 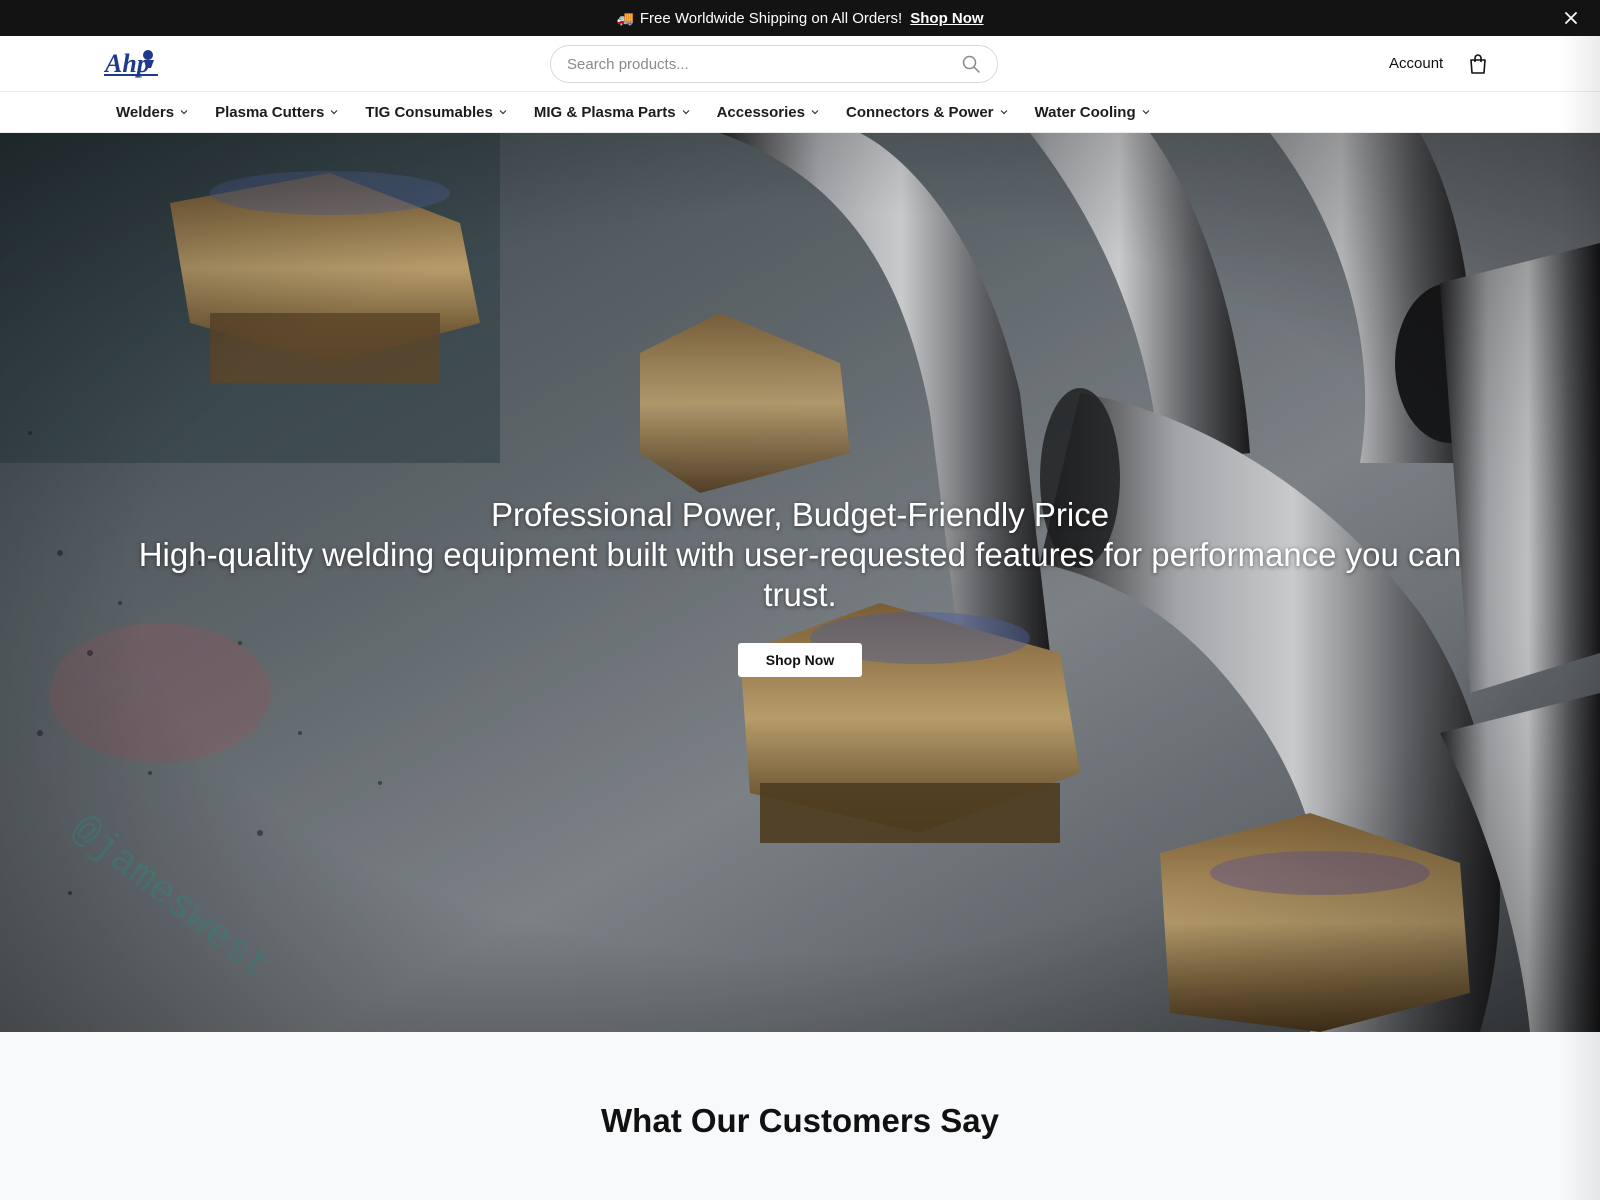 I want to click on announcement-text: Free Worldwide Shipping on All Orders!, so click(x=771, y=18).